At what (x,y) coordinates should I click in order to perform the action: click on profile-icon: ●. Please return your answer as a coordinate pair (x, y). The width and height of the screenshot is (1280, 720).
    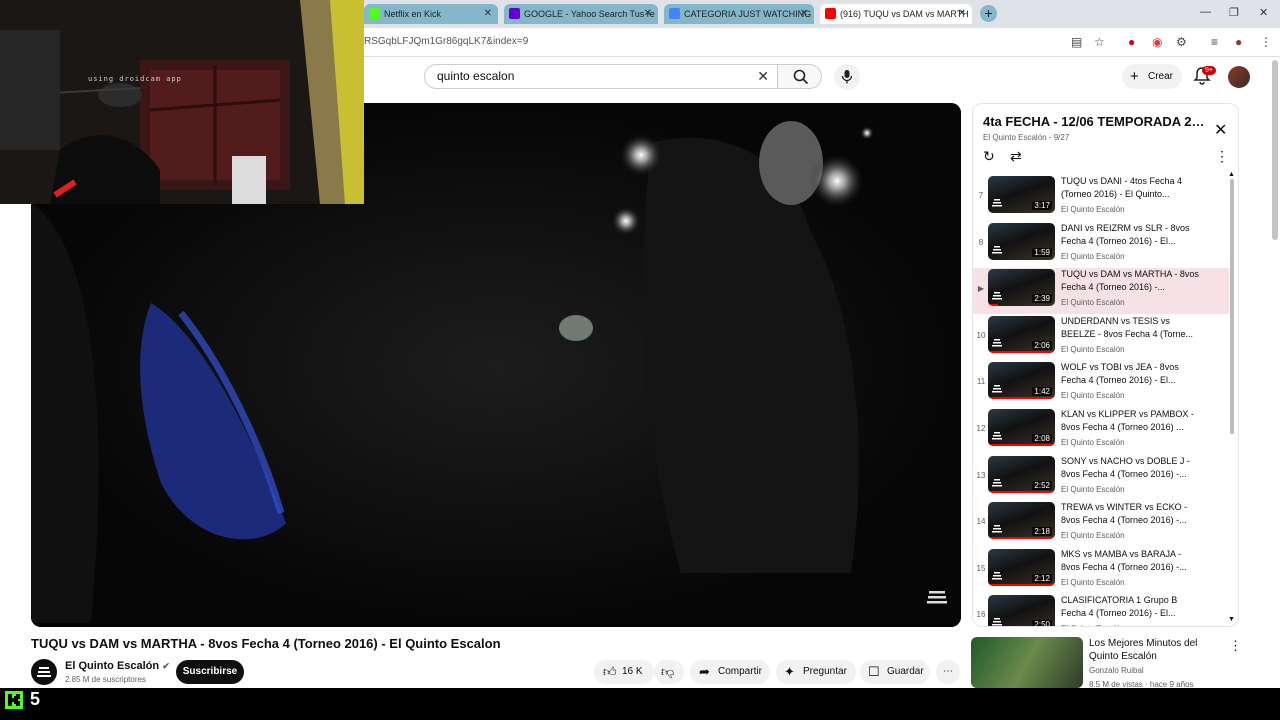
    Looking at the image, I should click on (1238, 42).